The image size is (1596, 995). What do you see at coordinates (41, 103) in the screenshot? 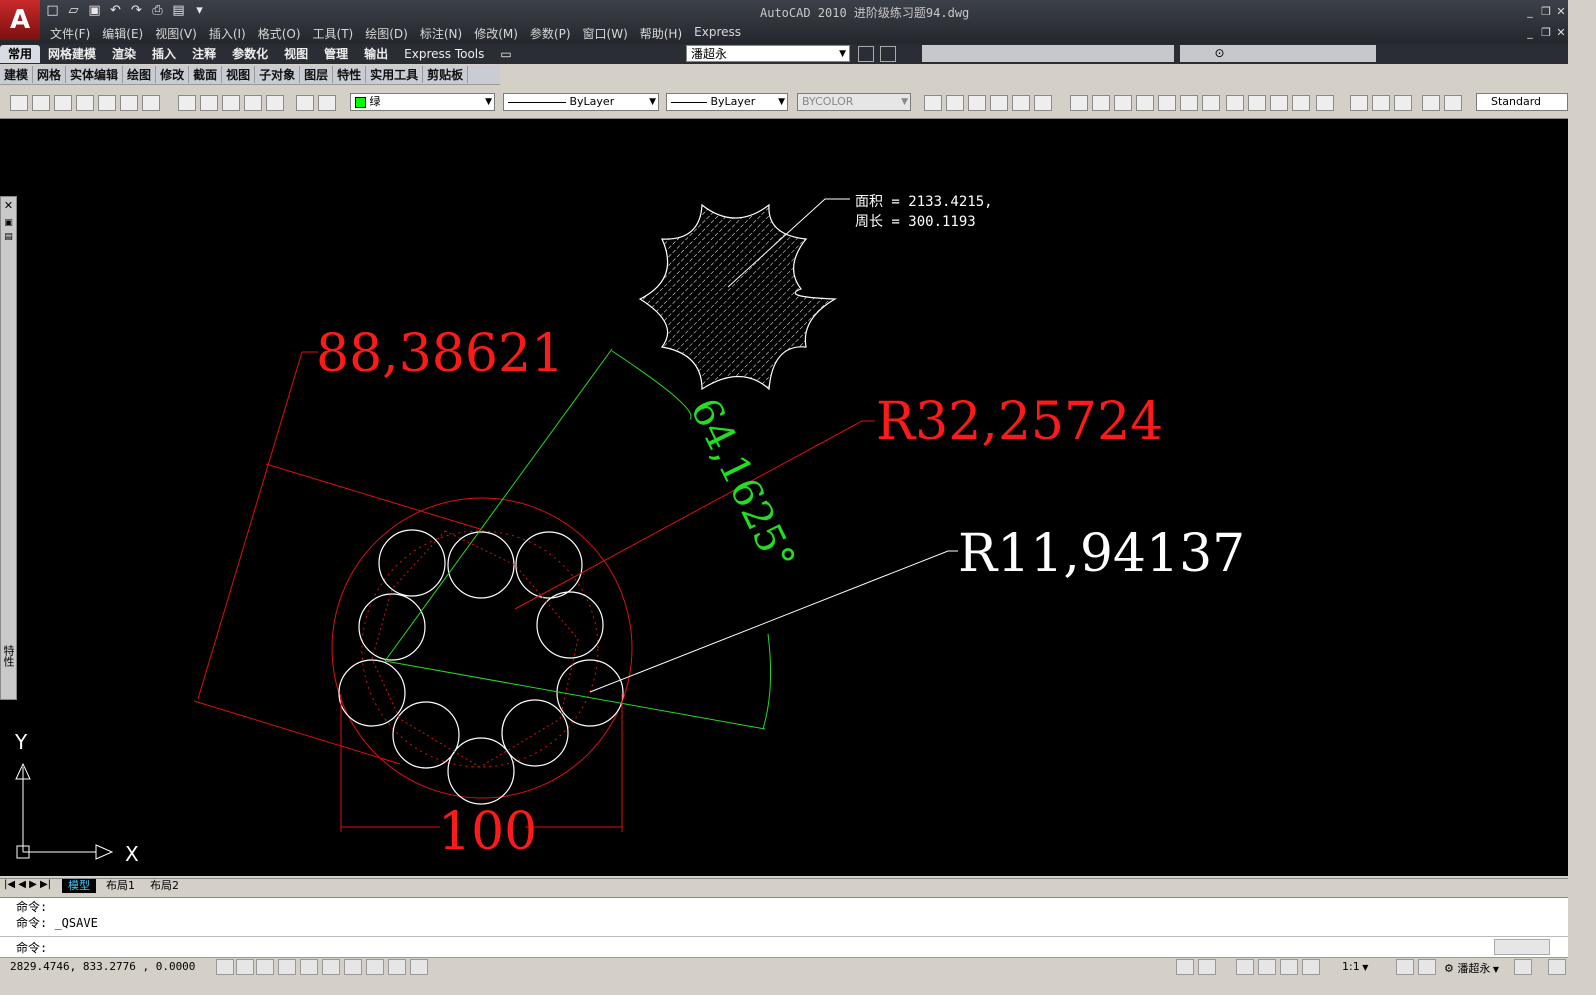
I see `wedge-icon` at bounding box center [41, 103].